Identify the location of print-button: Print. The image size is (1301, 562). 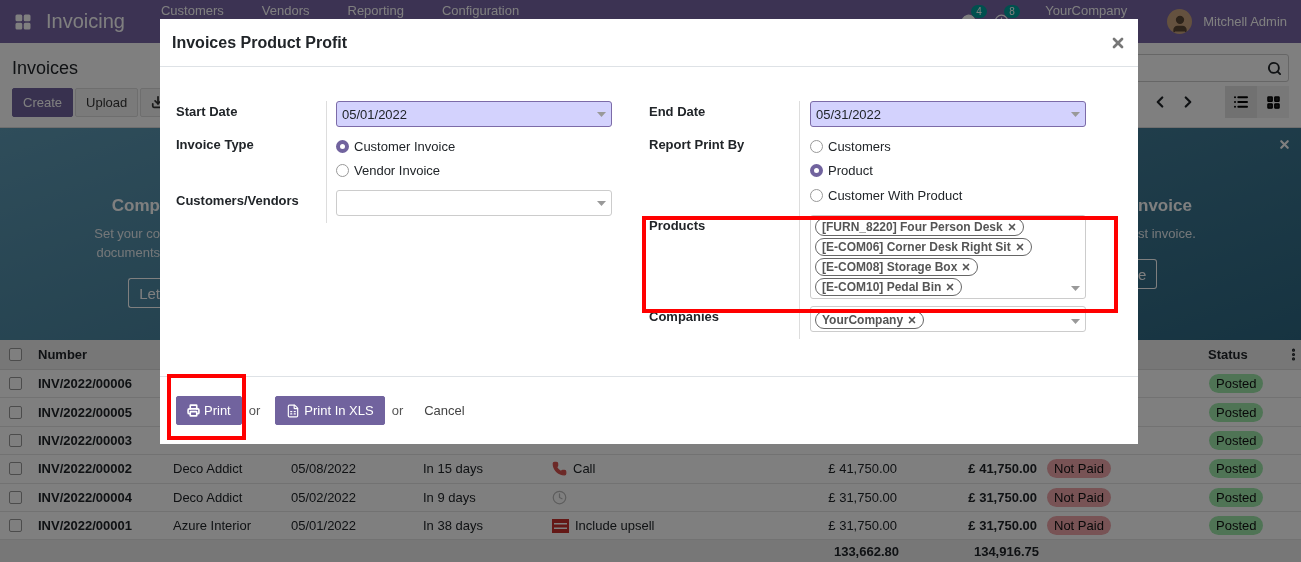
(209, 410).